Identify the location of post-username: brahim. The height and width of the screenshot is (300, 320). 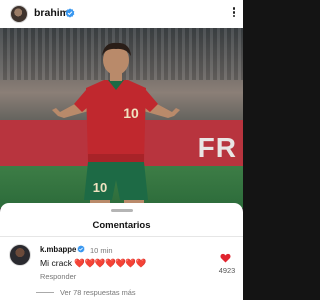
(51, 13).